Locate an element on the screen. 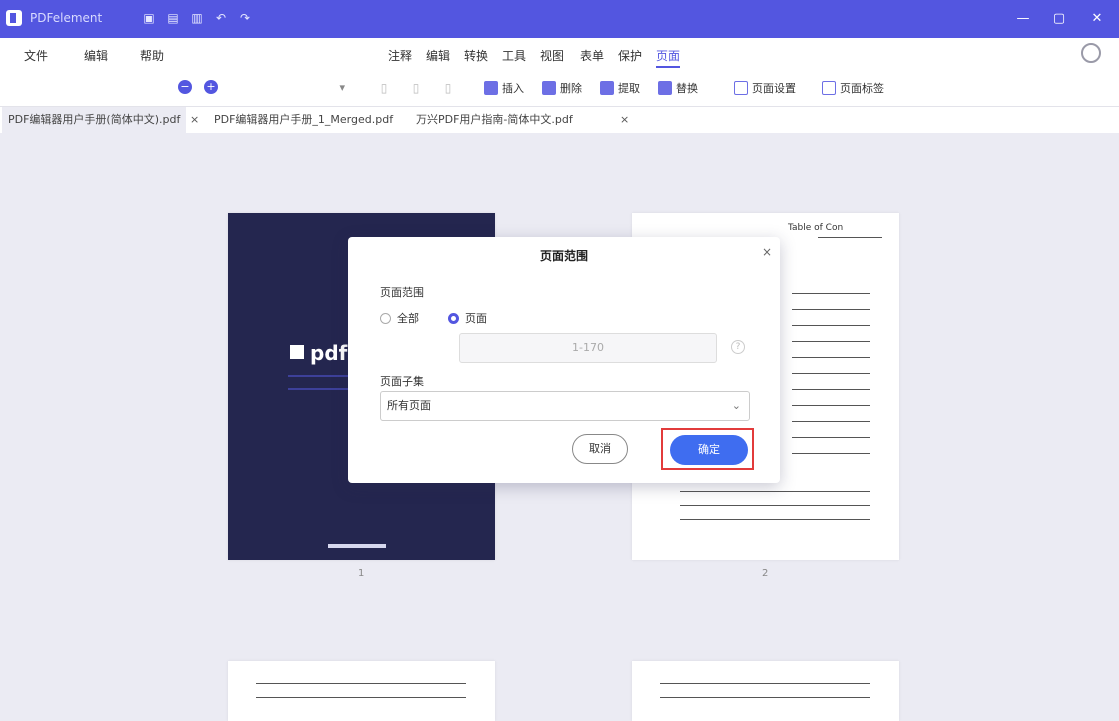  cancel-button: 取消 is located at coordinates (600, 449).